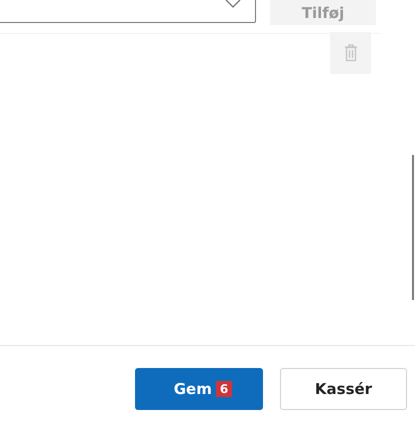 The width and height of the screenshot is (415, 422). What do you see at coordinates (343, 389) in the screenshot?
I see `discard-button: Kassér` at bounding box center [343, 389].